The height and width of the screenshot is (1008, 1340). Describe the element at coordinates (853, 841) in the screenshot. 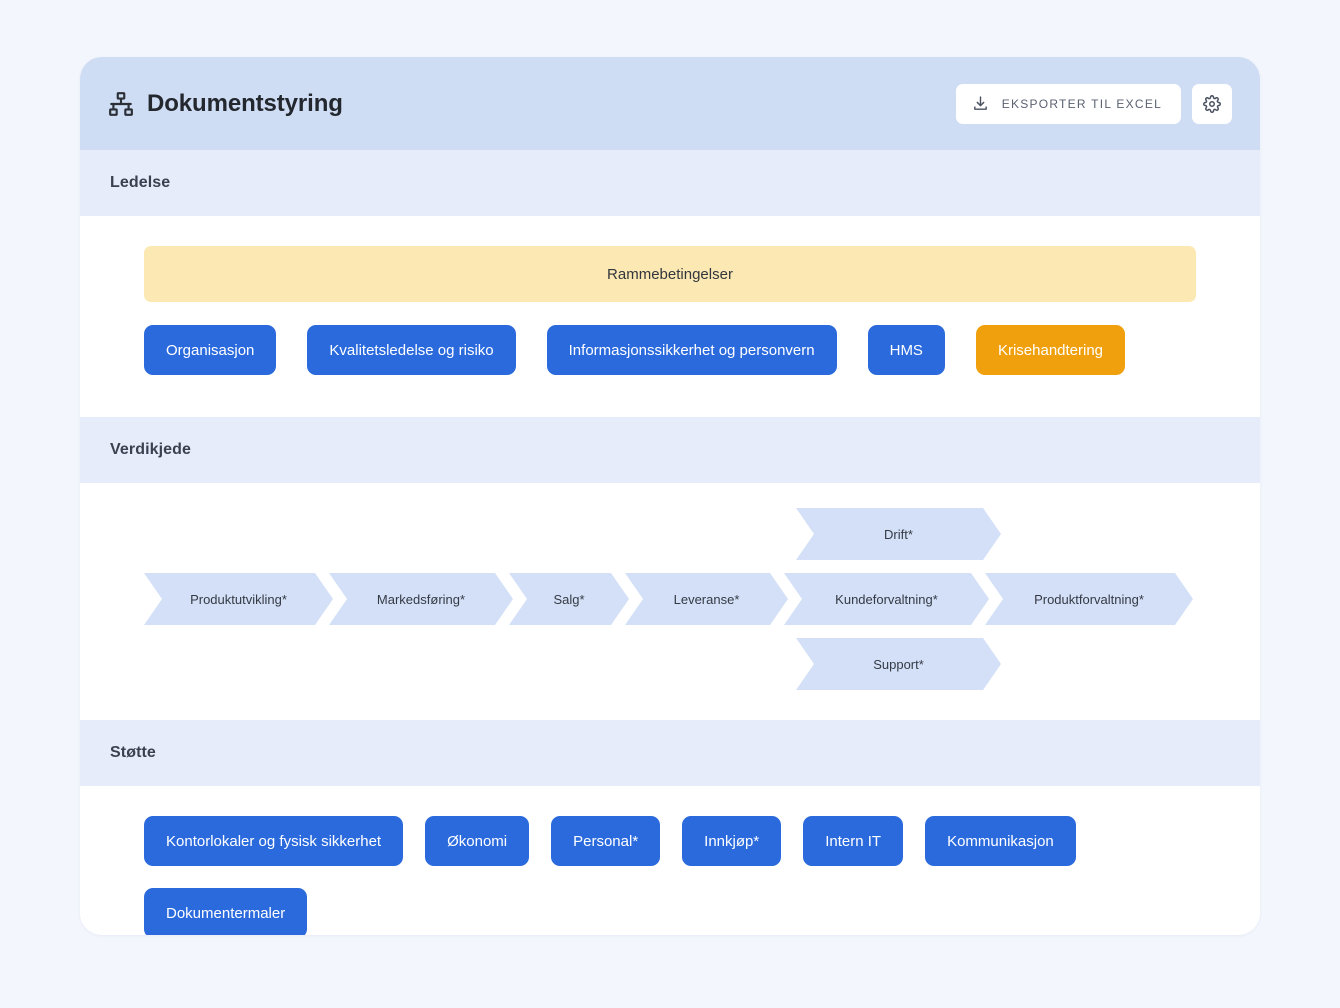

I see `stotte-item-intern-it: Intern IT` at that location.